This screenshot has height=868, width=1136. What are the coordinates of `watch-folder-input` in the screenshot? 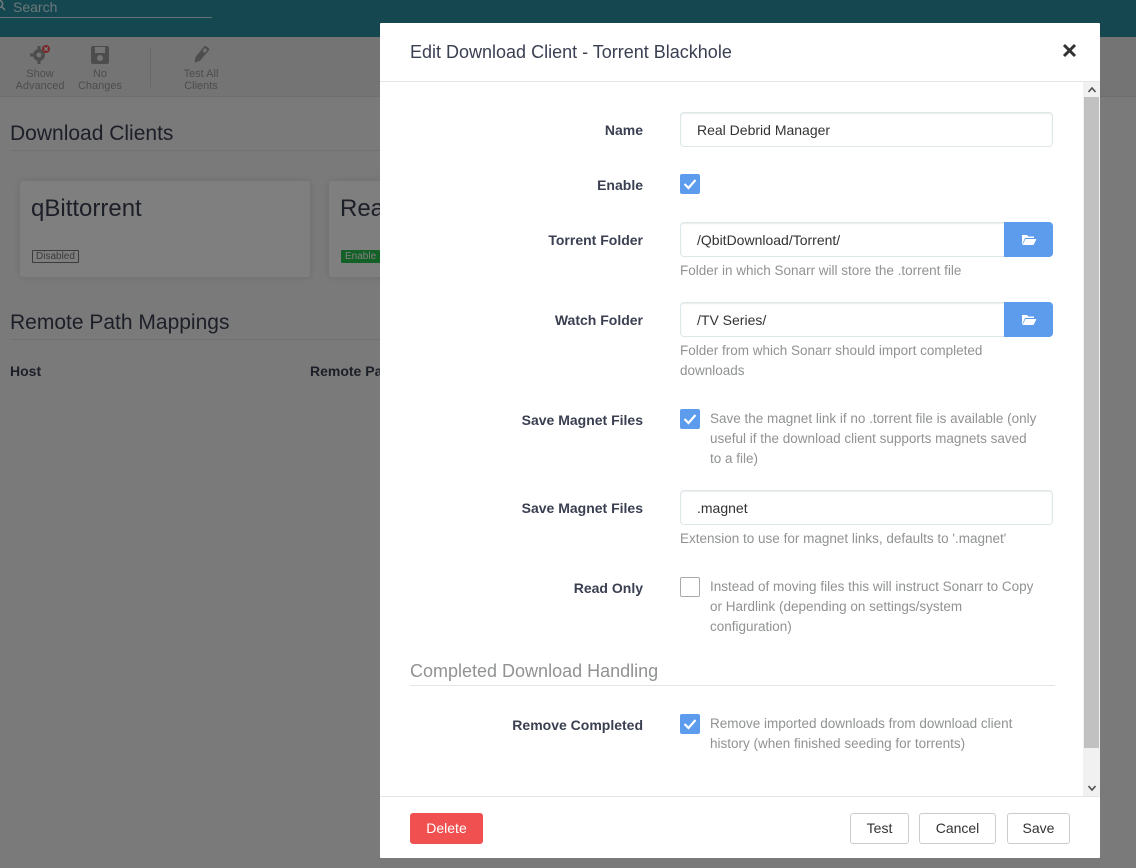 It's located at (842, 319).